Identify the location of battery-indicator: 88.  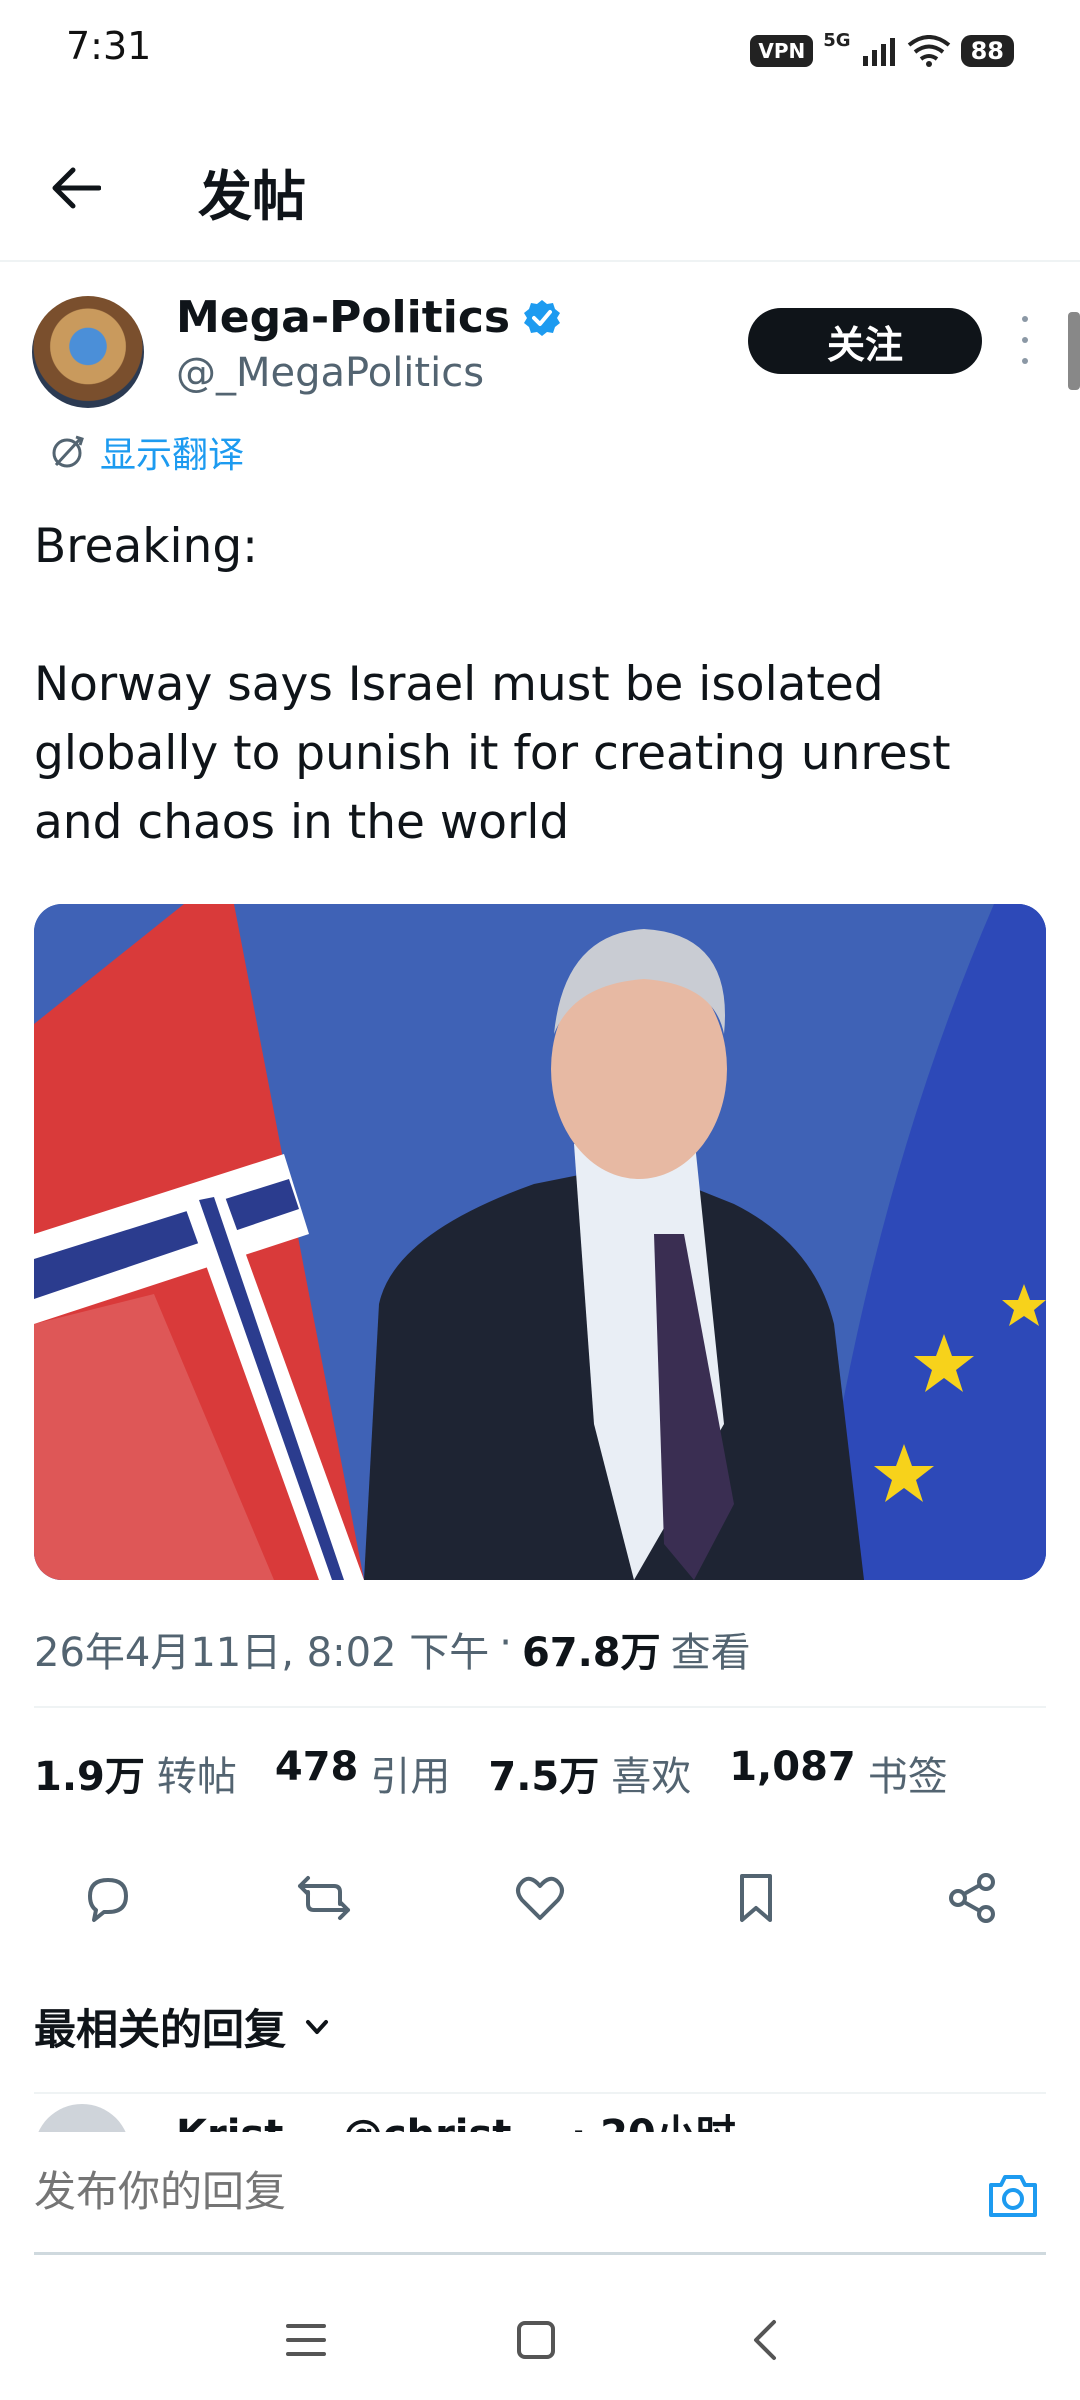
(987, 50).